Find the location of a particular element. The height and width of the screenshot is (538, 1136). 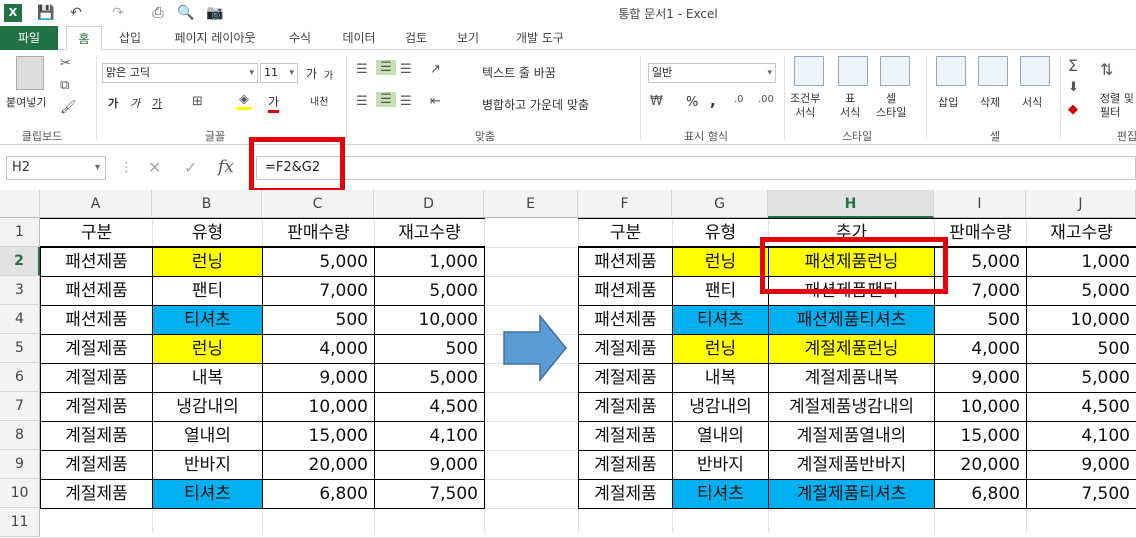

conditional-format-button: 조건부 서식 is located at coordinates (805, 106).